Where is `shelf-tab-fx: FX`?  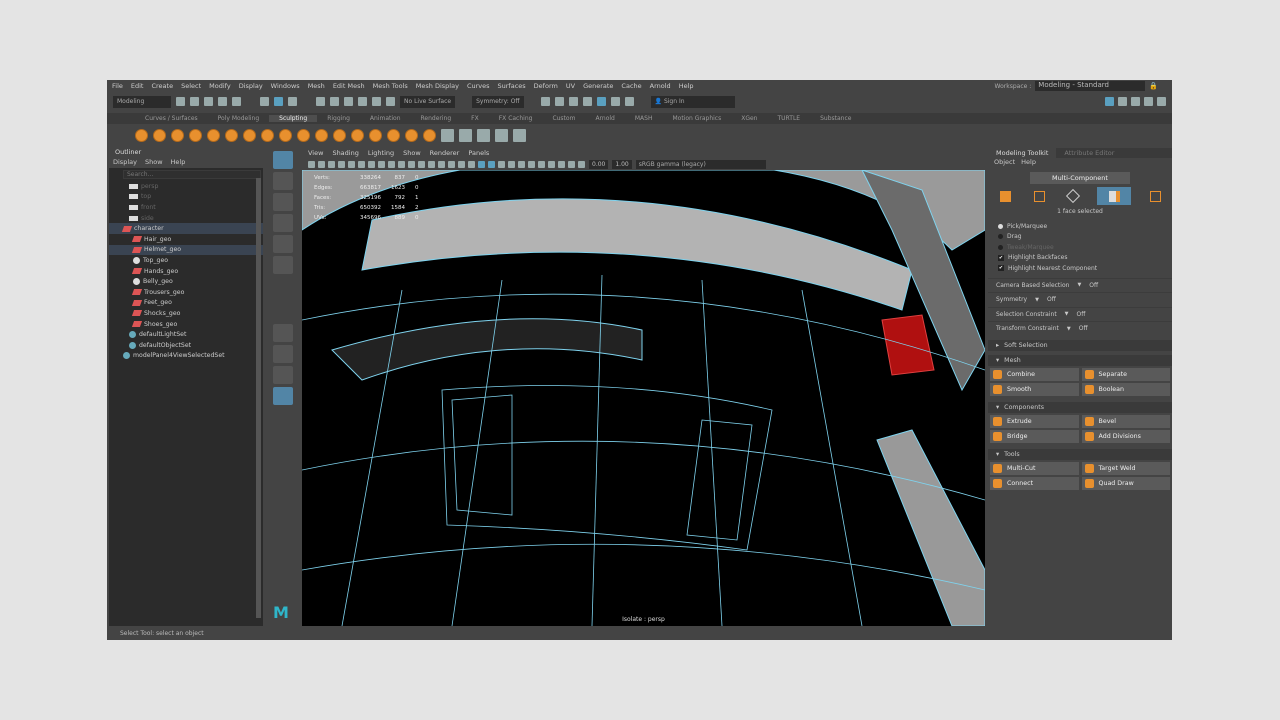
shelf-tab-fx: FX is located at coordinates (475, 118).